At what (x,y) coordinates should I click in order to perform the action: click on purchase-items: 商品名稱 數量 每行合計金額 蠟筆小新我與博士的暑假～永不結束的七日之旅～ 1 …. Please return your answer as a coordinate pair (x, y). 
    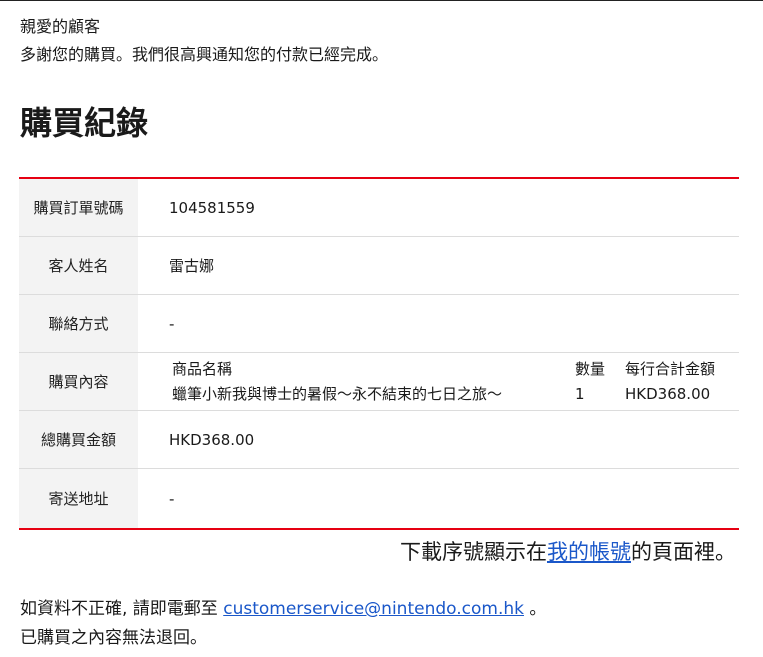
    Looking at the image, I should click on (438, 381).